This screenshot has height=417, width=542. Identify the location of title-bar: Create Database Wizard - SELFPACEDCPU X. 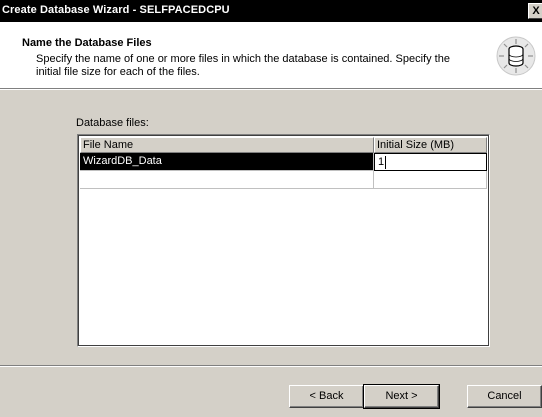
(271, 11).